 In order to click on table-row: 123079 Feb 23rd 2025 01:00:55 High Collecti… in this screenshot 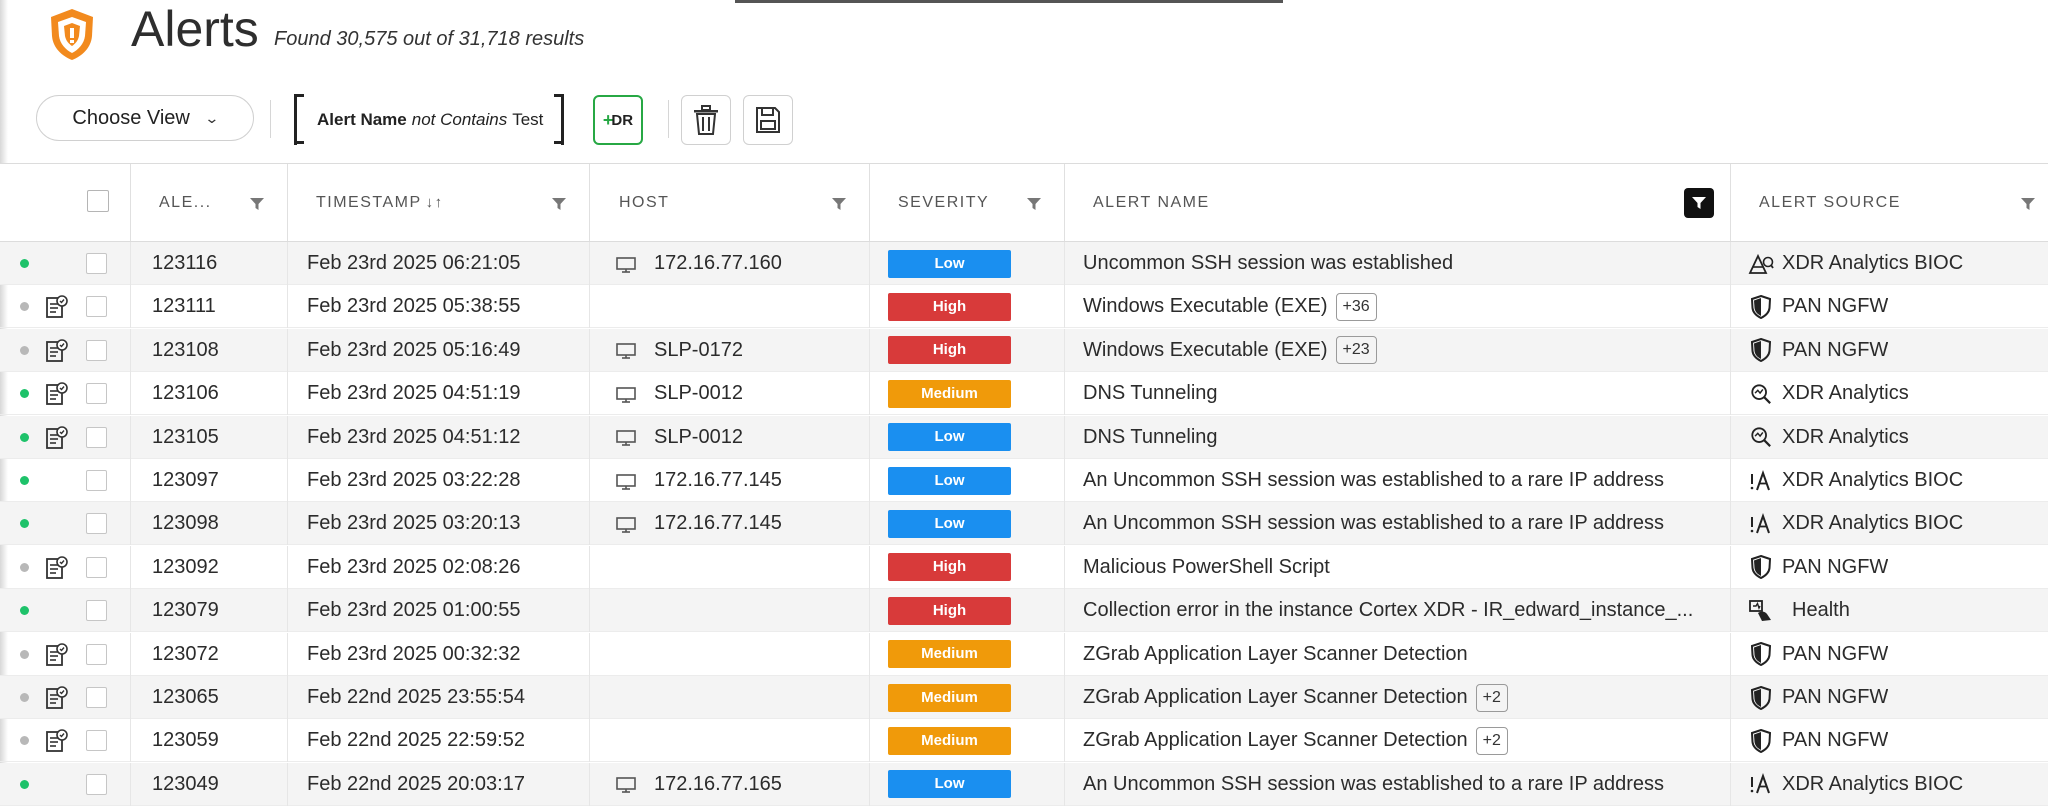, I will do `click(1024, 611)`.